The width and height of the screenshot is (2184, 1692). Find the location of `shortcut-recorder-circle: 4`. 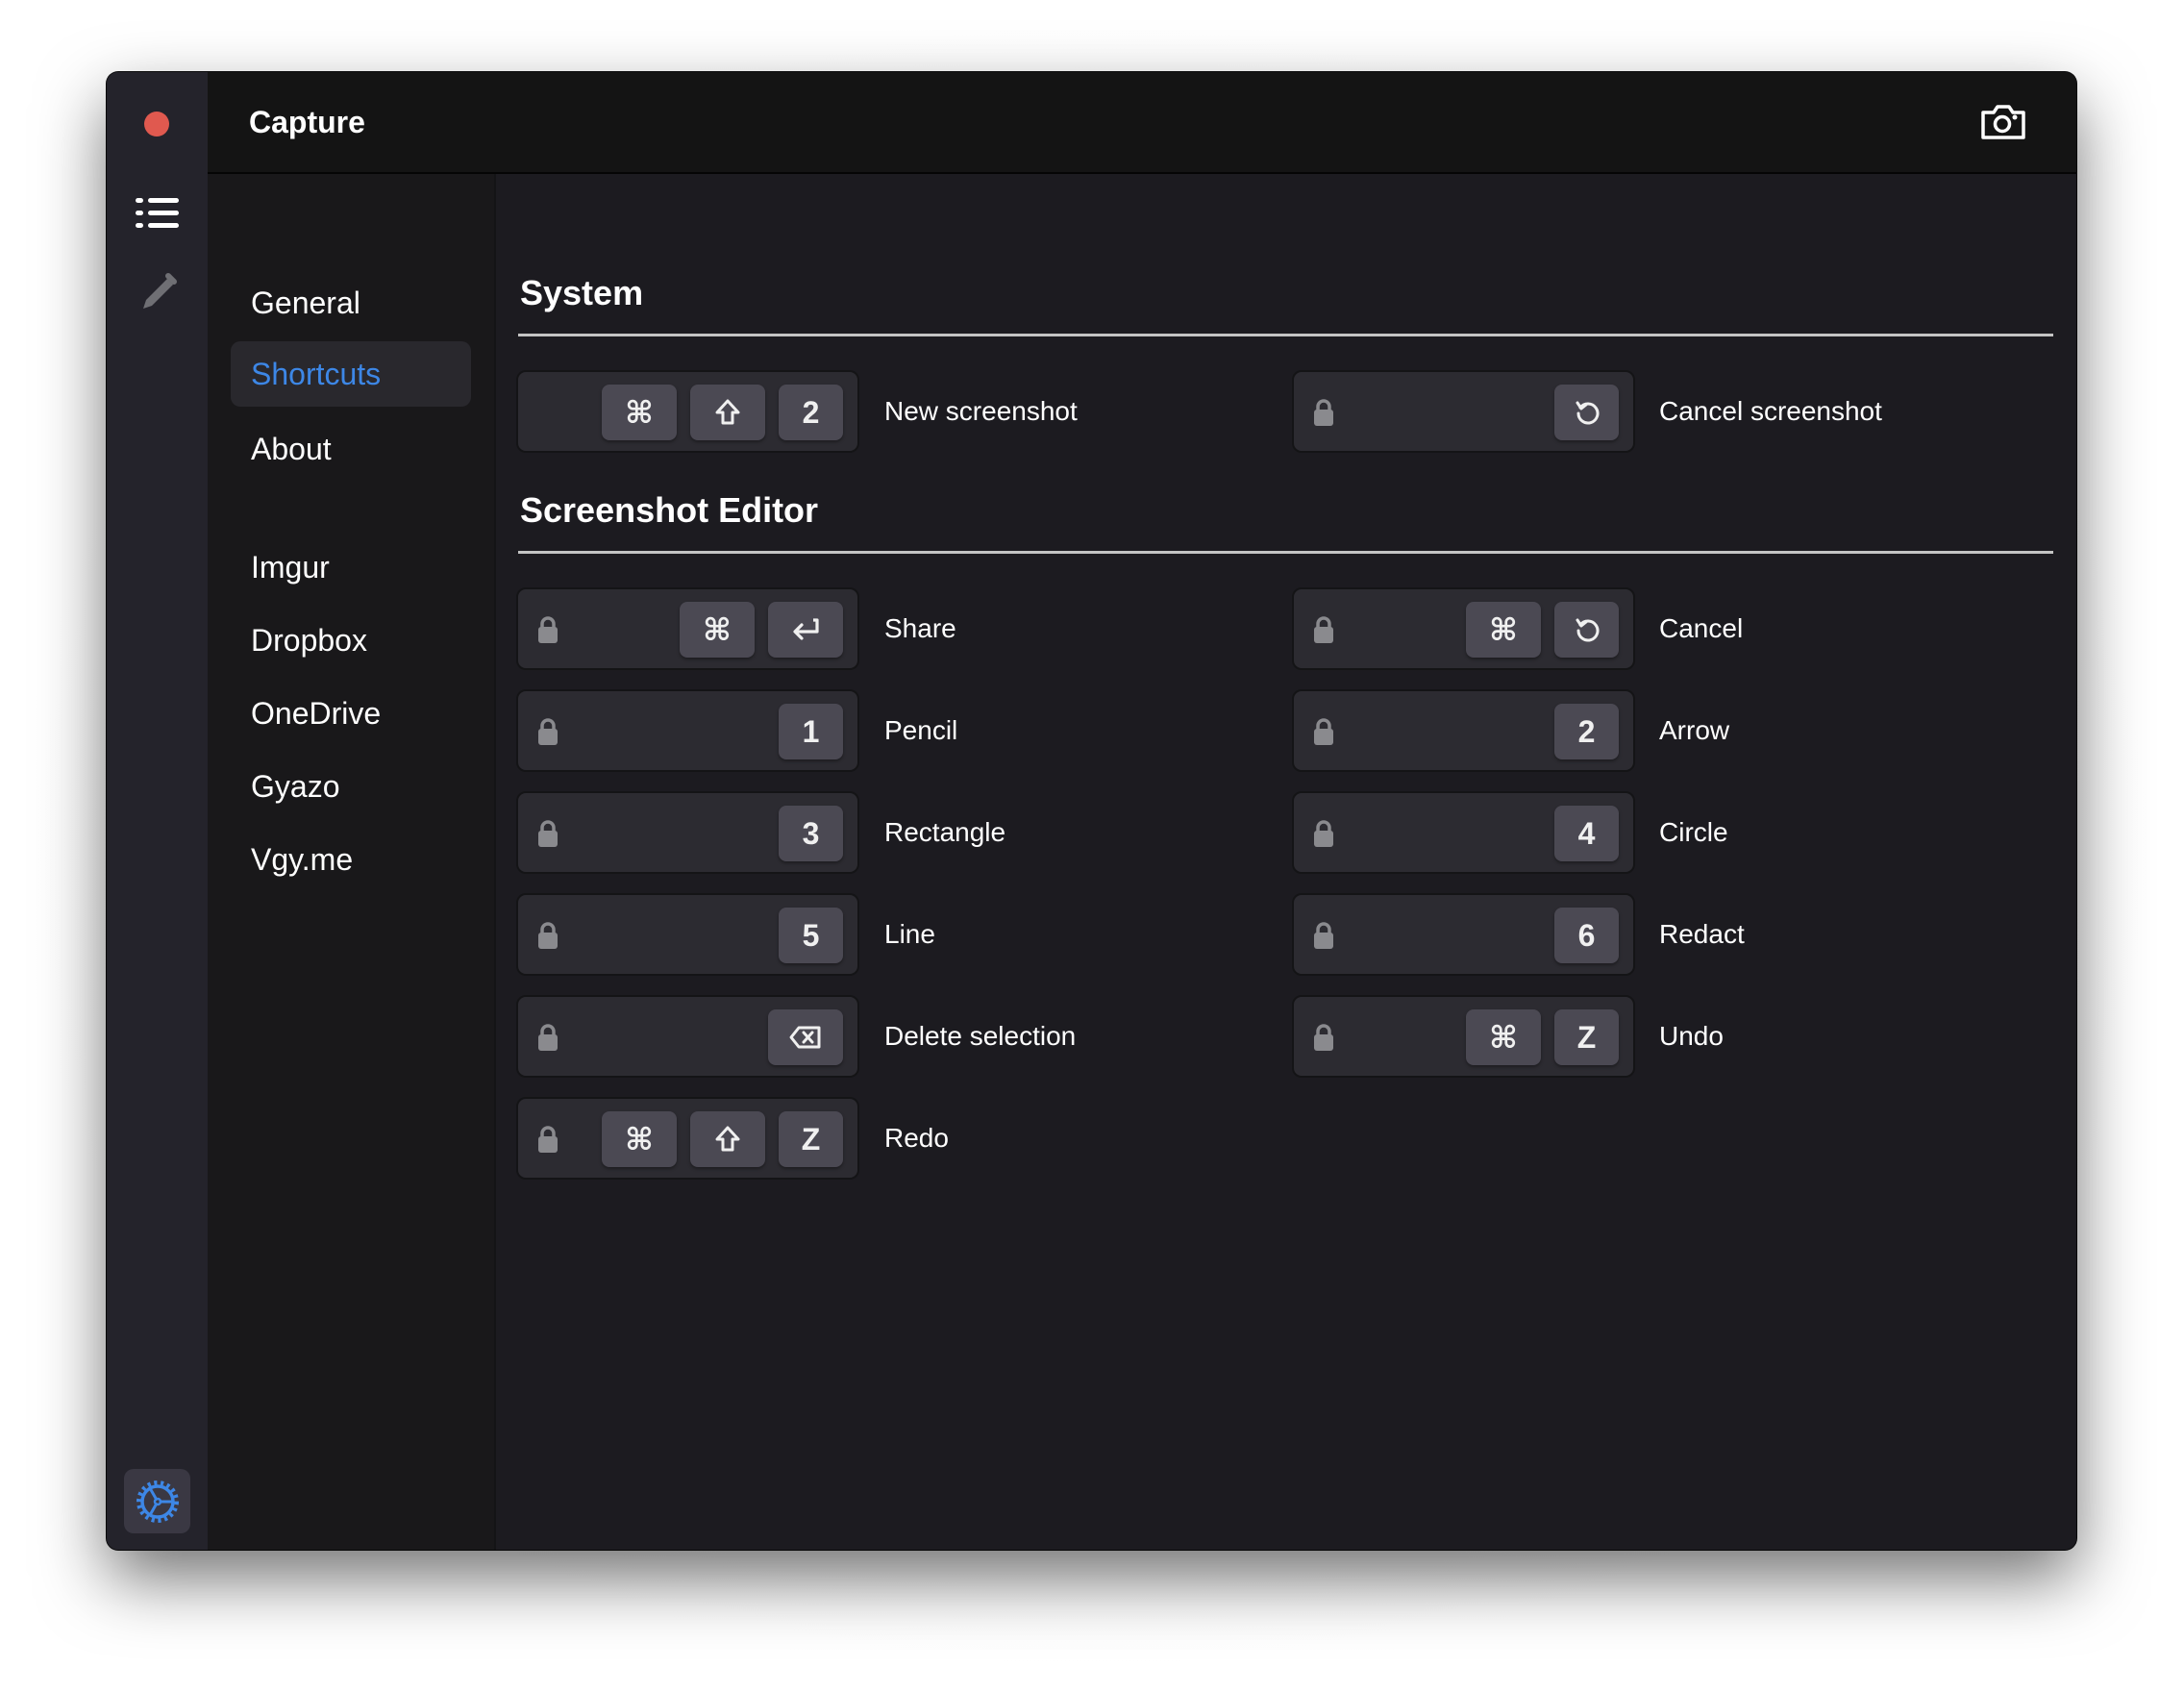

shortcut-recorder-circle: 4 is located at coordinates (1464, 832).